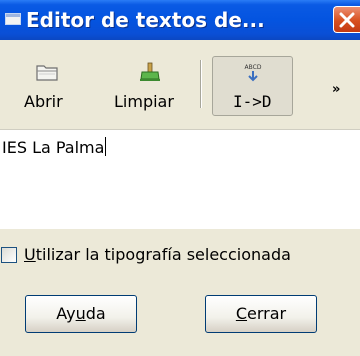  Describe the element at coordinates (43, 101) in the screenshot. I see `open-button-label: Abrir` at that location.